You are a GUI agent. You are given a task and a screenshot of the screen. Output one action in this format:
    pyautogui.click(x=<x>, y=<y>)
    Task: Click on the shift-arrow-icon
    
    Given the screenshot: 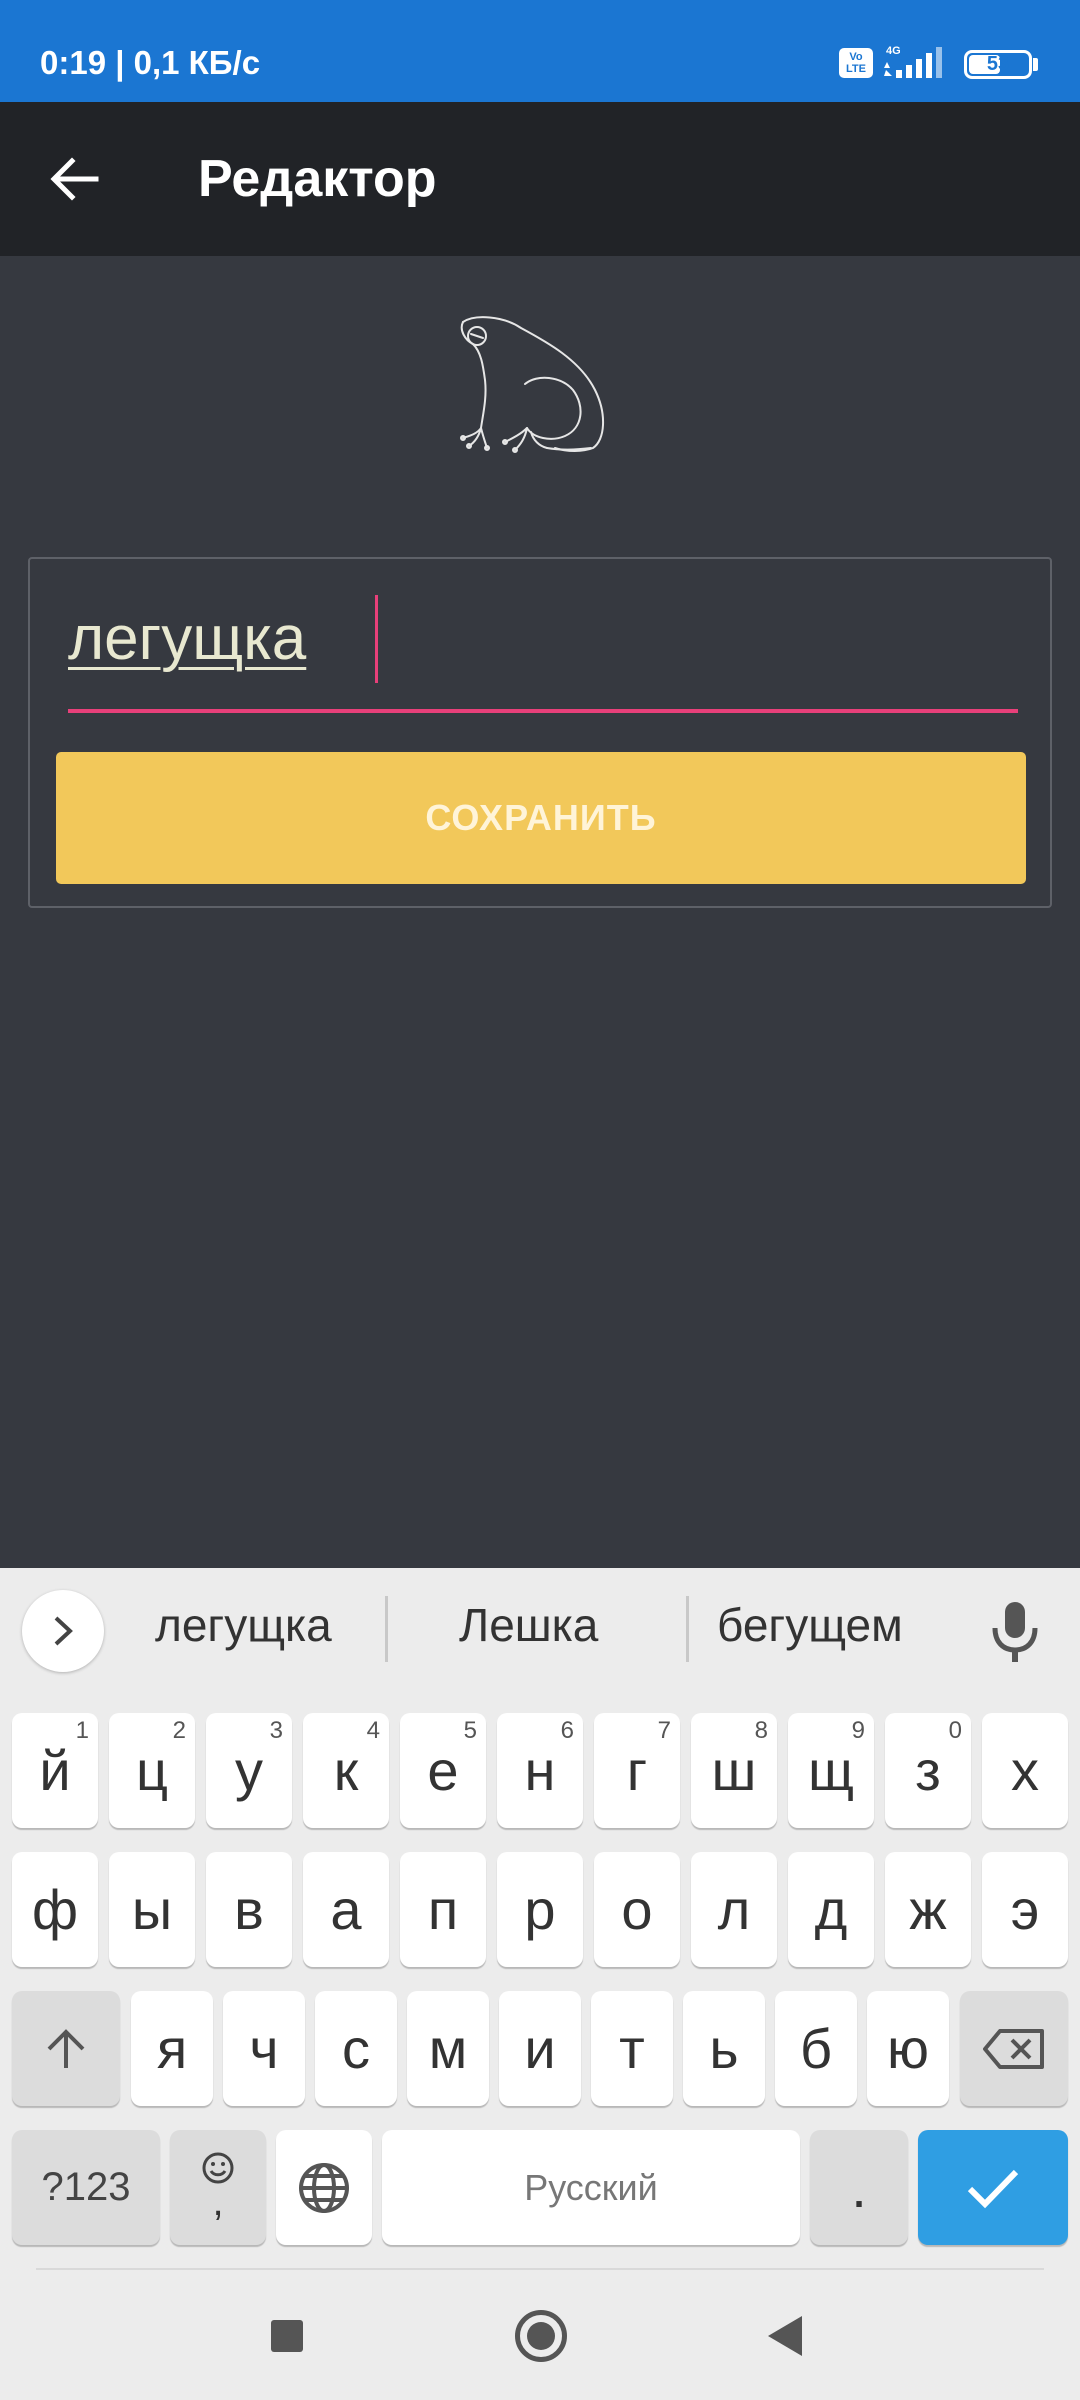 What is the action you would take?
    pyautogui.click(x=66, y=2048)
    